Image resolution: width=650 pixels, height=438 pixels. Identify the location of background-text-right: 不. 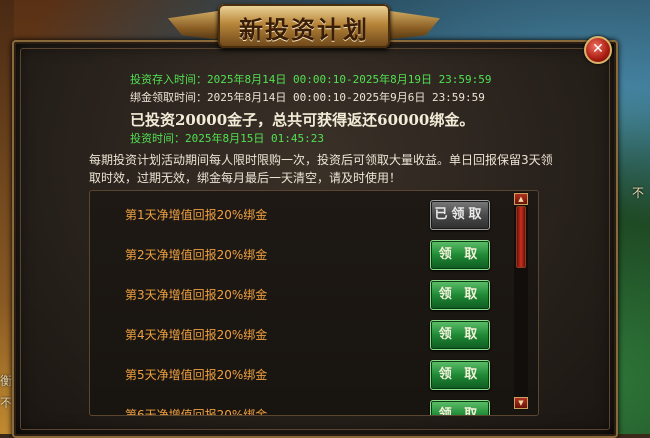
(638, 193).